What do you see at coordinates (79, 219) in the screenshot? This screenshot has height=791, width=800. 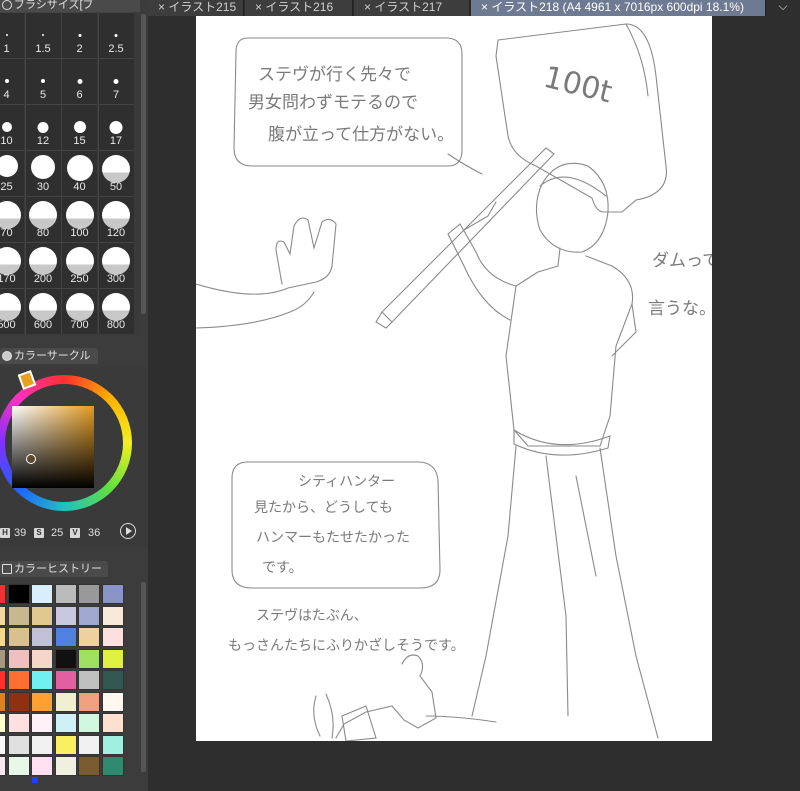 I see `brush-size-cell: 100` at bounding box center [79, 219].